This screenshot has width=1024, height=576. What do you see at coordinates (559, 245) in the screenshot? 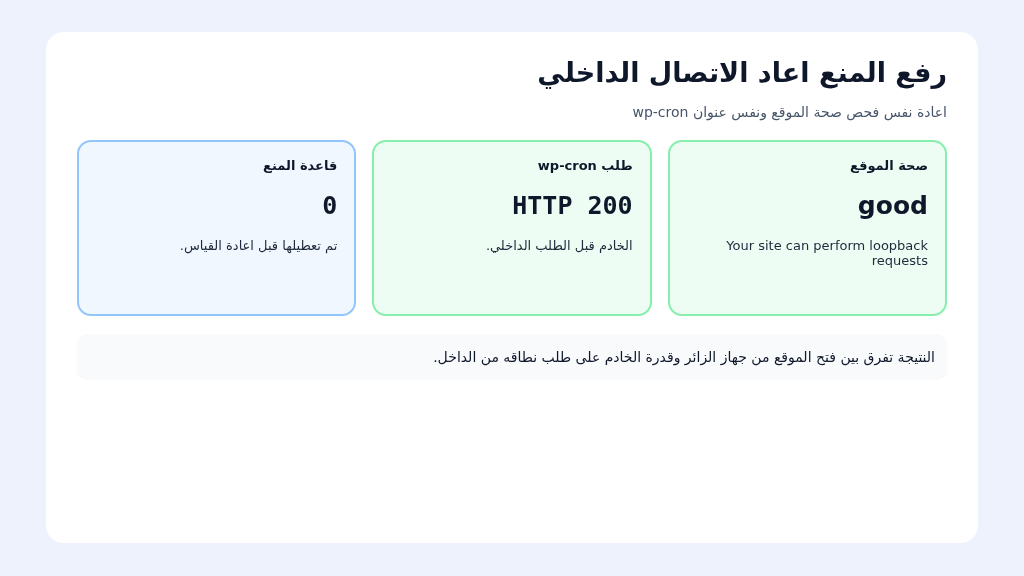
I see `card-note: الخادم قبل الطلب الداخلي.` at bounding box center [559, 245].